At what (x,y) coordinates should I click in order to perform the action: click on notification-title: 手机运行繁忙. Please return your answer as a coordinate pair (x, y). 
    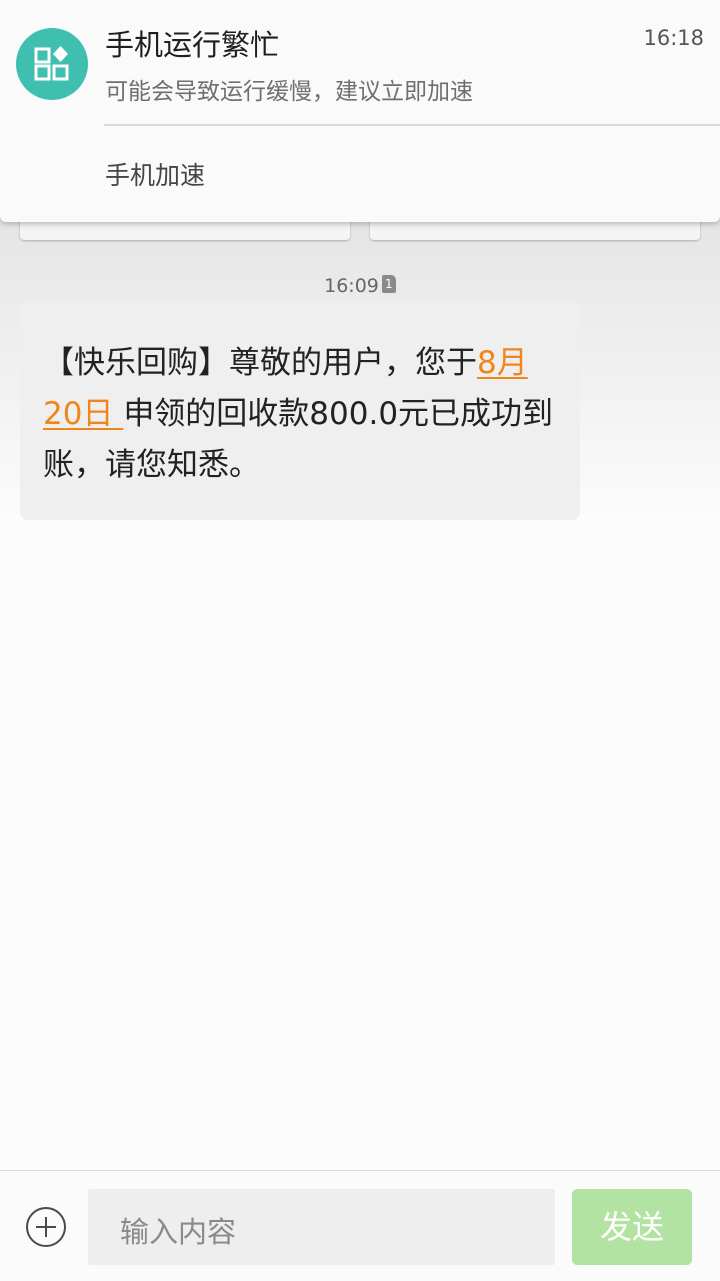
    Looking at the image, I should click on (192, 45).